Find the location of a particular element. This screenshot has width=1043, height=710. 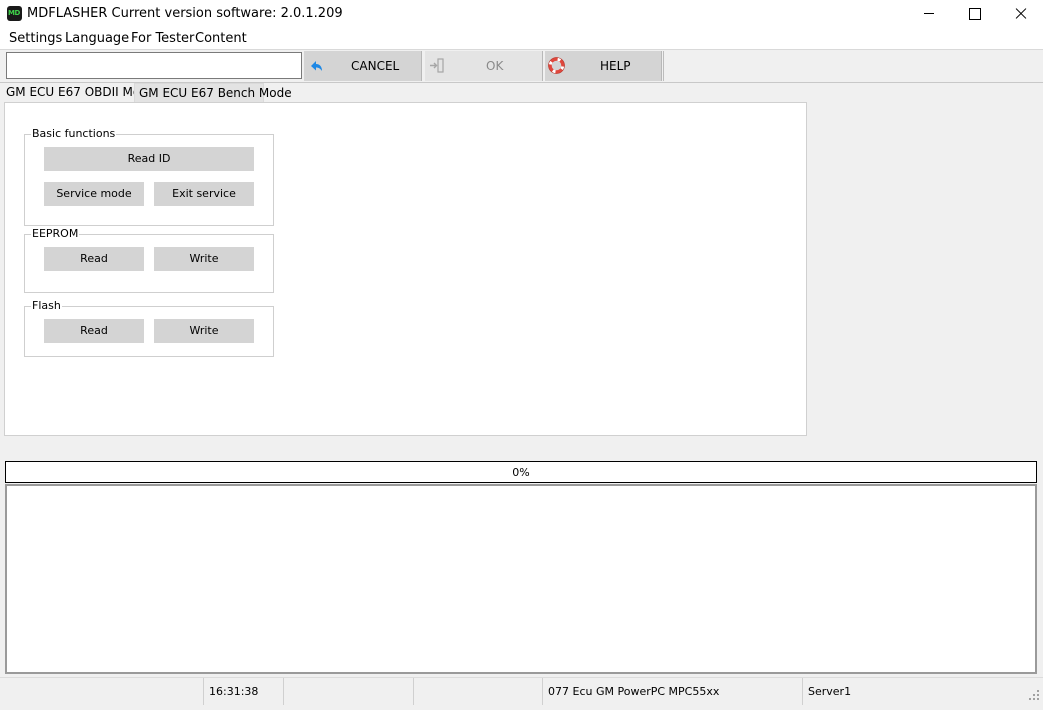

help-label: HELP is located at coordinates (615, 66).